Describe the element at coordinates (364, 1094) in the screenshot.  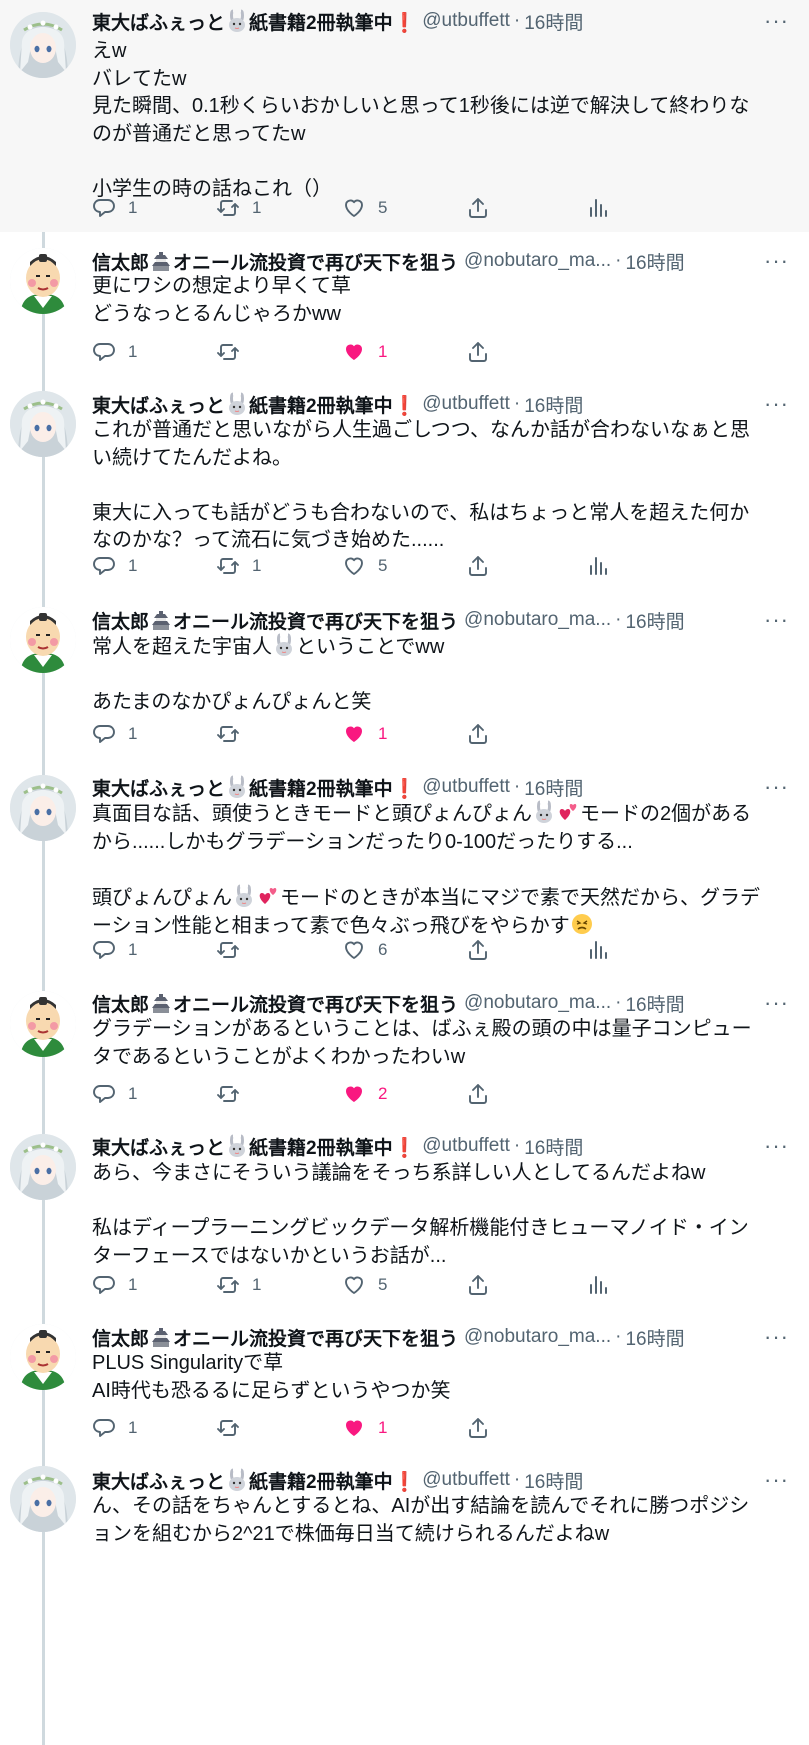
I see `unlike-button: 2` at that location.